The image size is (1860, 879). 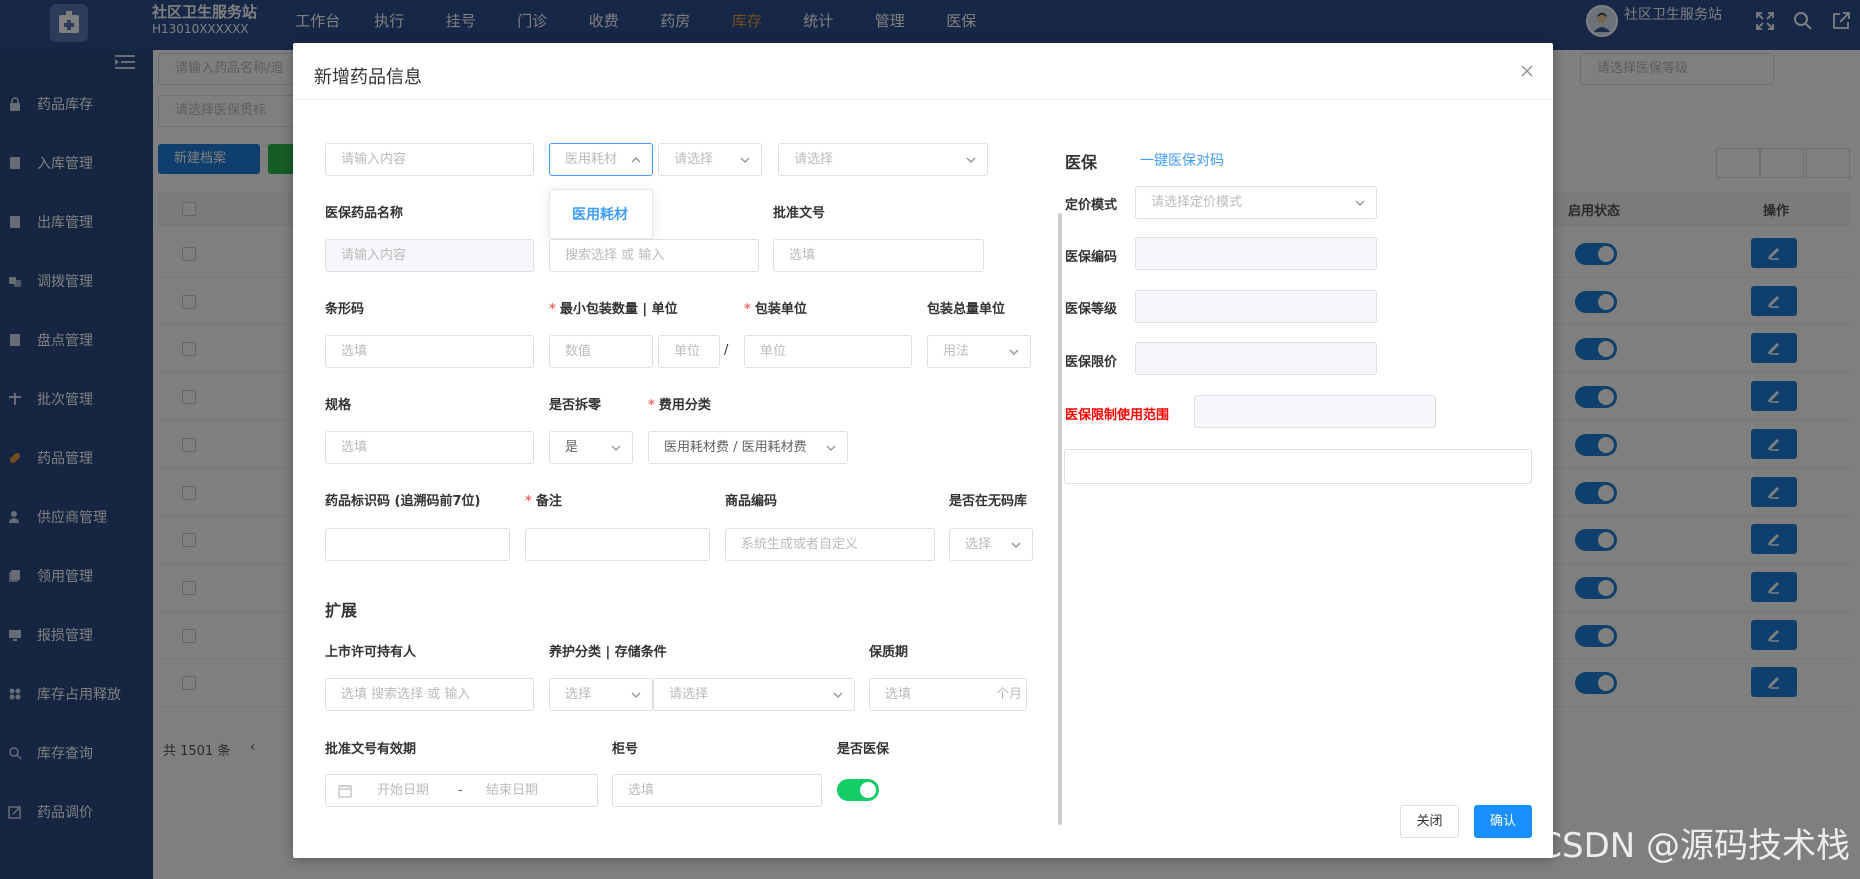 What do you see at coordinates (883, 159) in the screenshot?
I see `type-select: 请选择` at bounding box center [883, 159].